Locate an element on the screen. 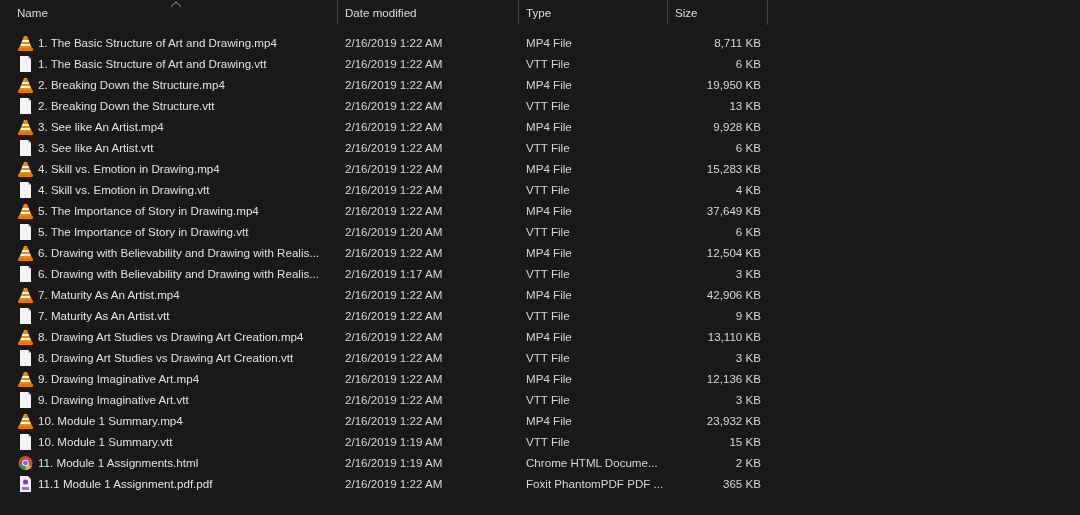  column-header: Name is located at coordinates (32, 12).